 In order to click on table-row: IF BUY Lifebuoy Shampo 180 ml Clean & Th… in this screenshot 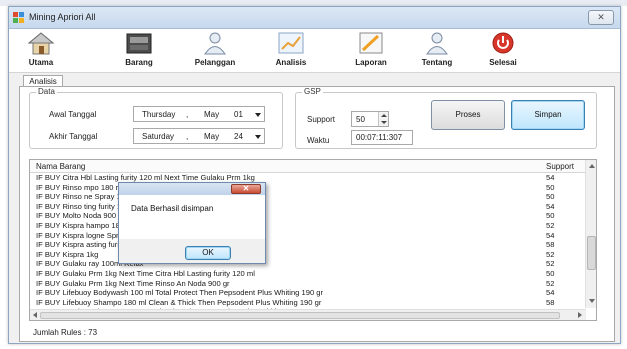, I will do `click(308, 303)`.